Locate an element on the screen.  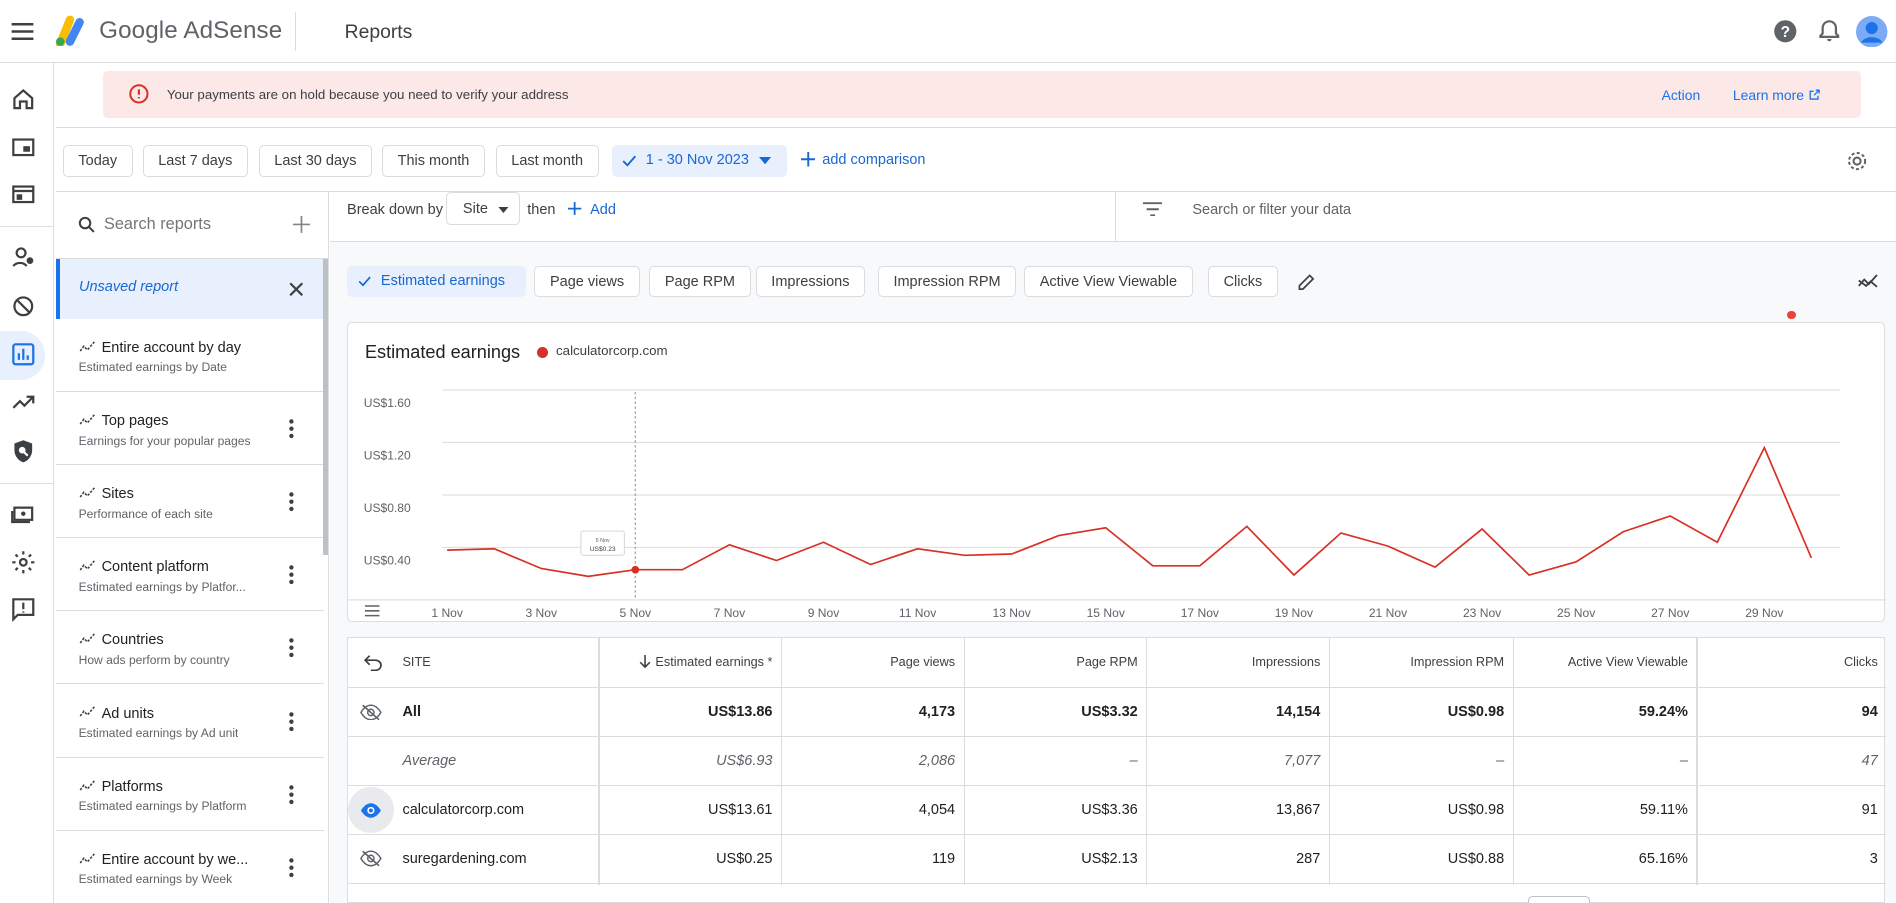
pagination-control is located at coordinates (1559, 899).